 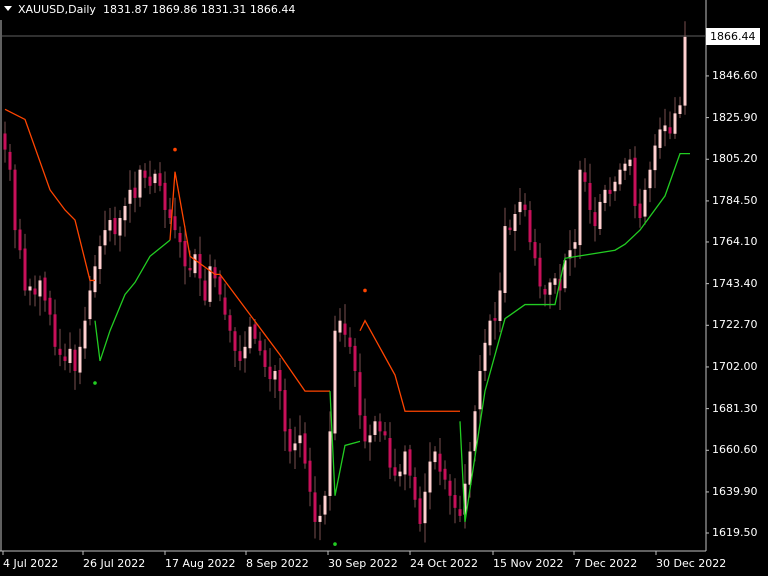 What do you see at coordinates (735, 200) in the screenshot?
I see `price-tick-label: 1784.50` at bounding box center [735, 200].